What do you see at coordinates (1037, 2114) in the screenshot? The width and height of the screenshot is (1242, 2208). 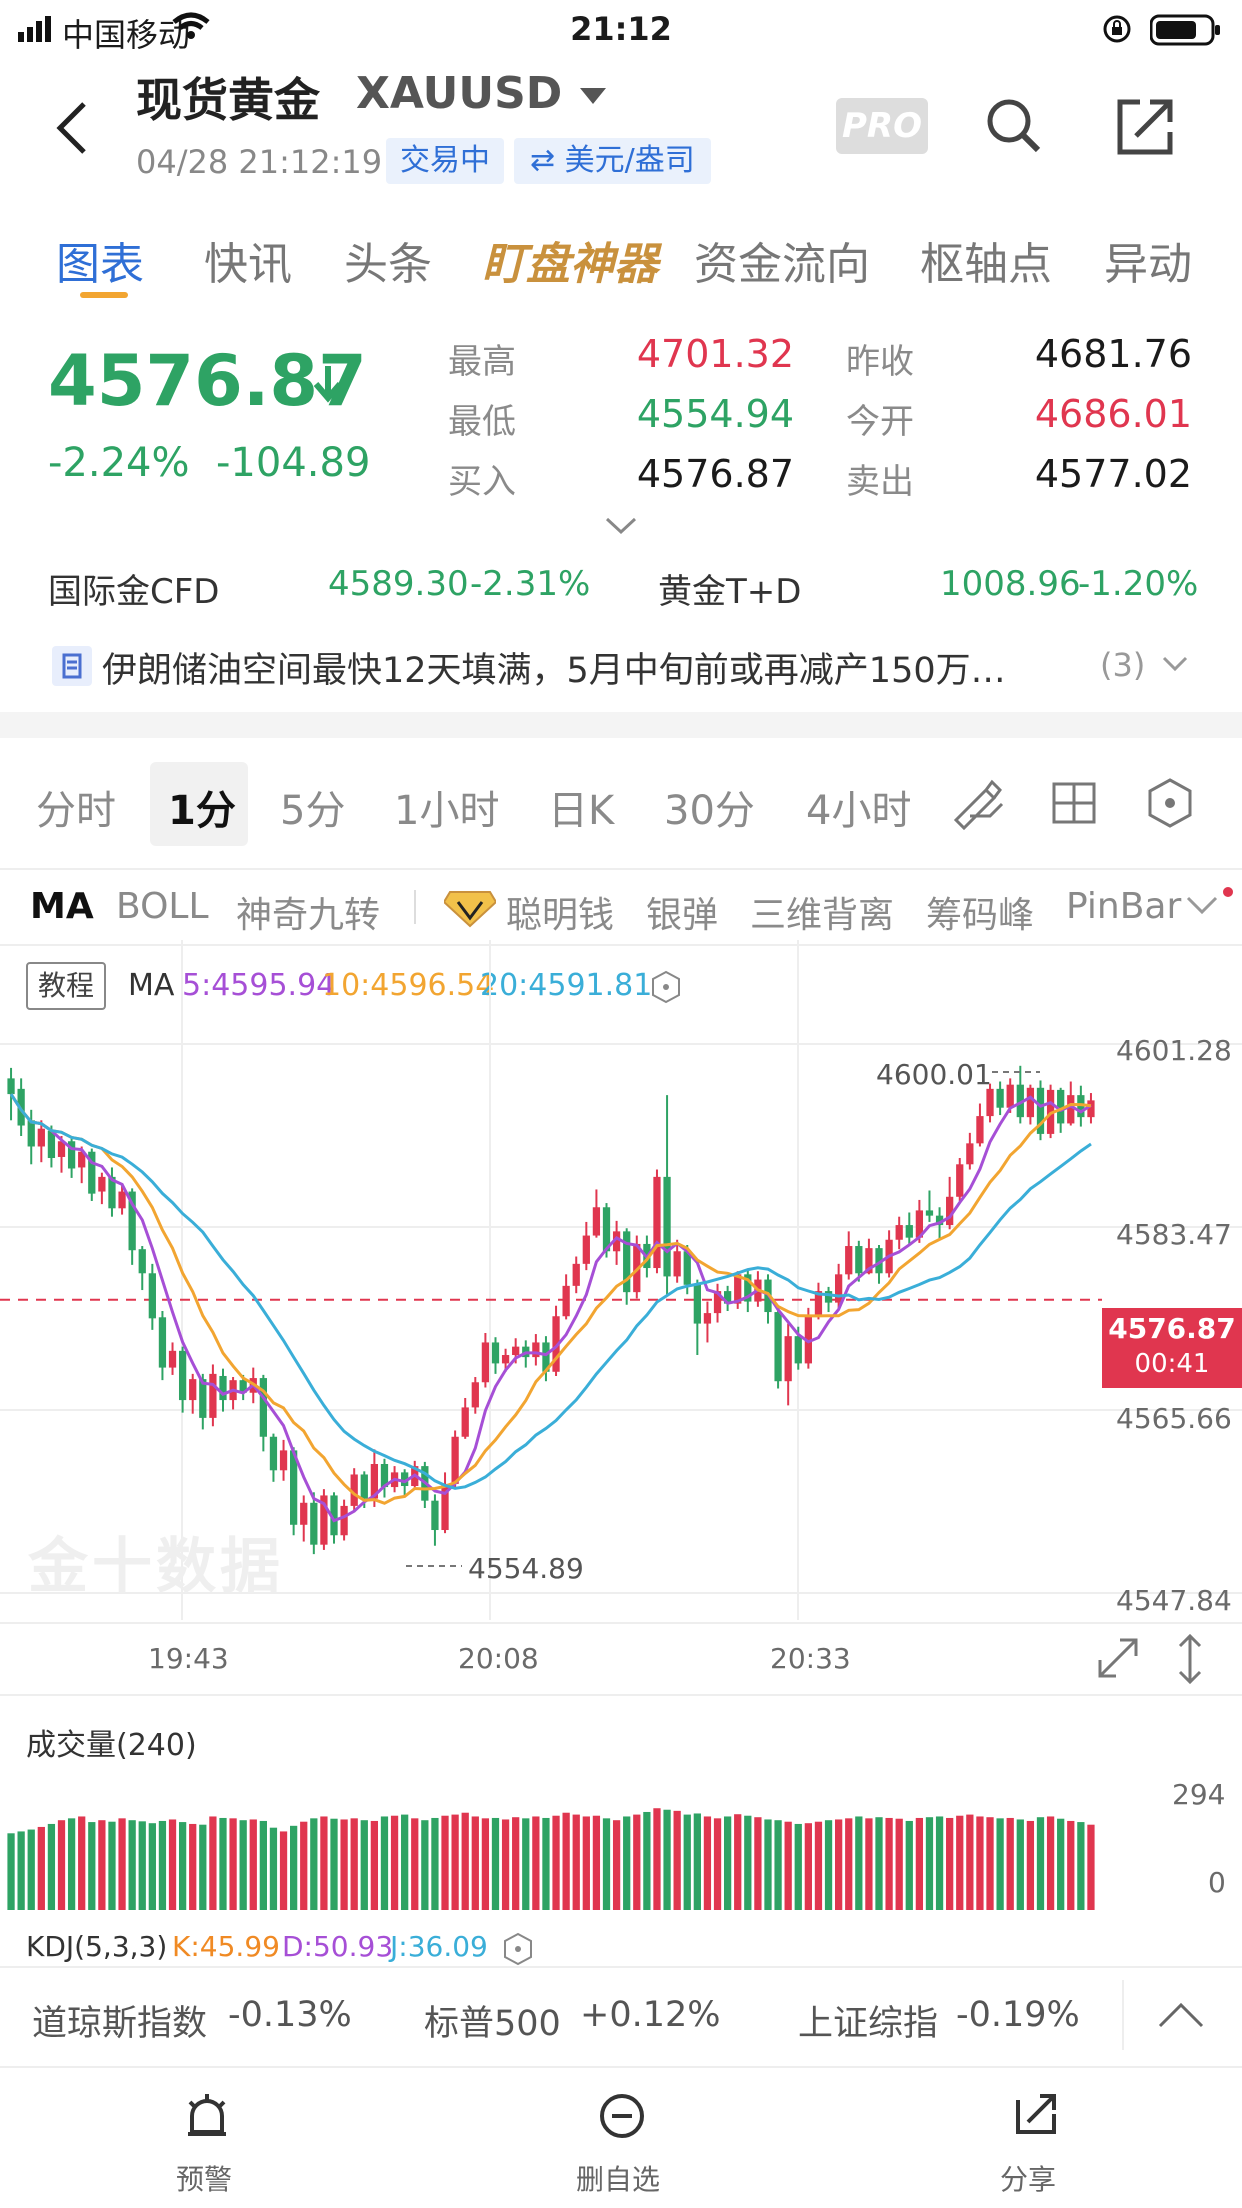 I see `share-out-icon` at bounding box center [1037, 2114].